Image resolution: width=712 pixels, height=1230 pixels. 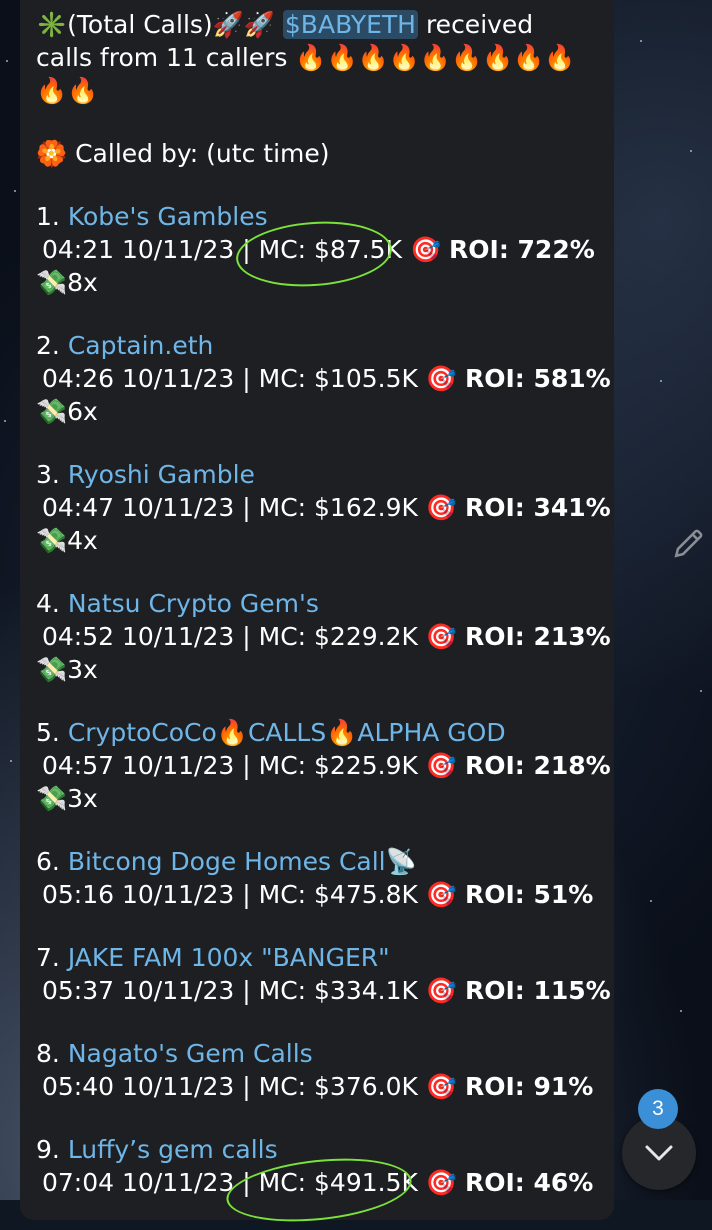 What do you see at coordinates (229, 957) in the screenshot?
I see `caller-link: JAKE FAM 100x "BANGER"` at bounding box center [229, 957].